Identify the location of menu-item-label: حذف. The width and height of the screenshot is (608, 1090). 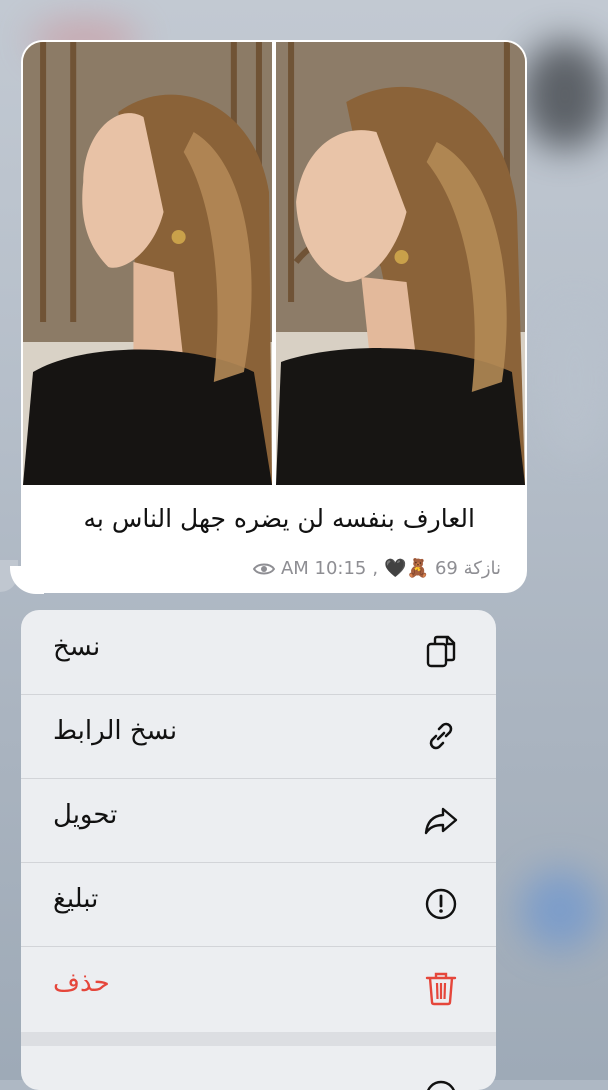
(81, 983).